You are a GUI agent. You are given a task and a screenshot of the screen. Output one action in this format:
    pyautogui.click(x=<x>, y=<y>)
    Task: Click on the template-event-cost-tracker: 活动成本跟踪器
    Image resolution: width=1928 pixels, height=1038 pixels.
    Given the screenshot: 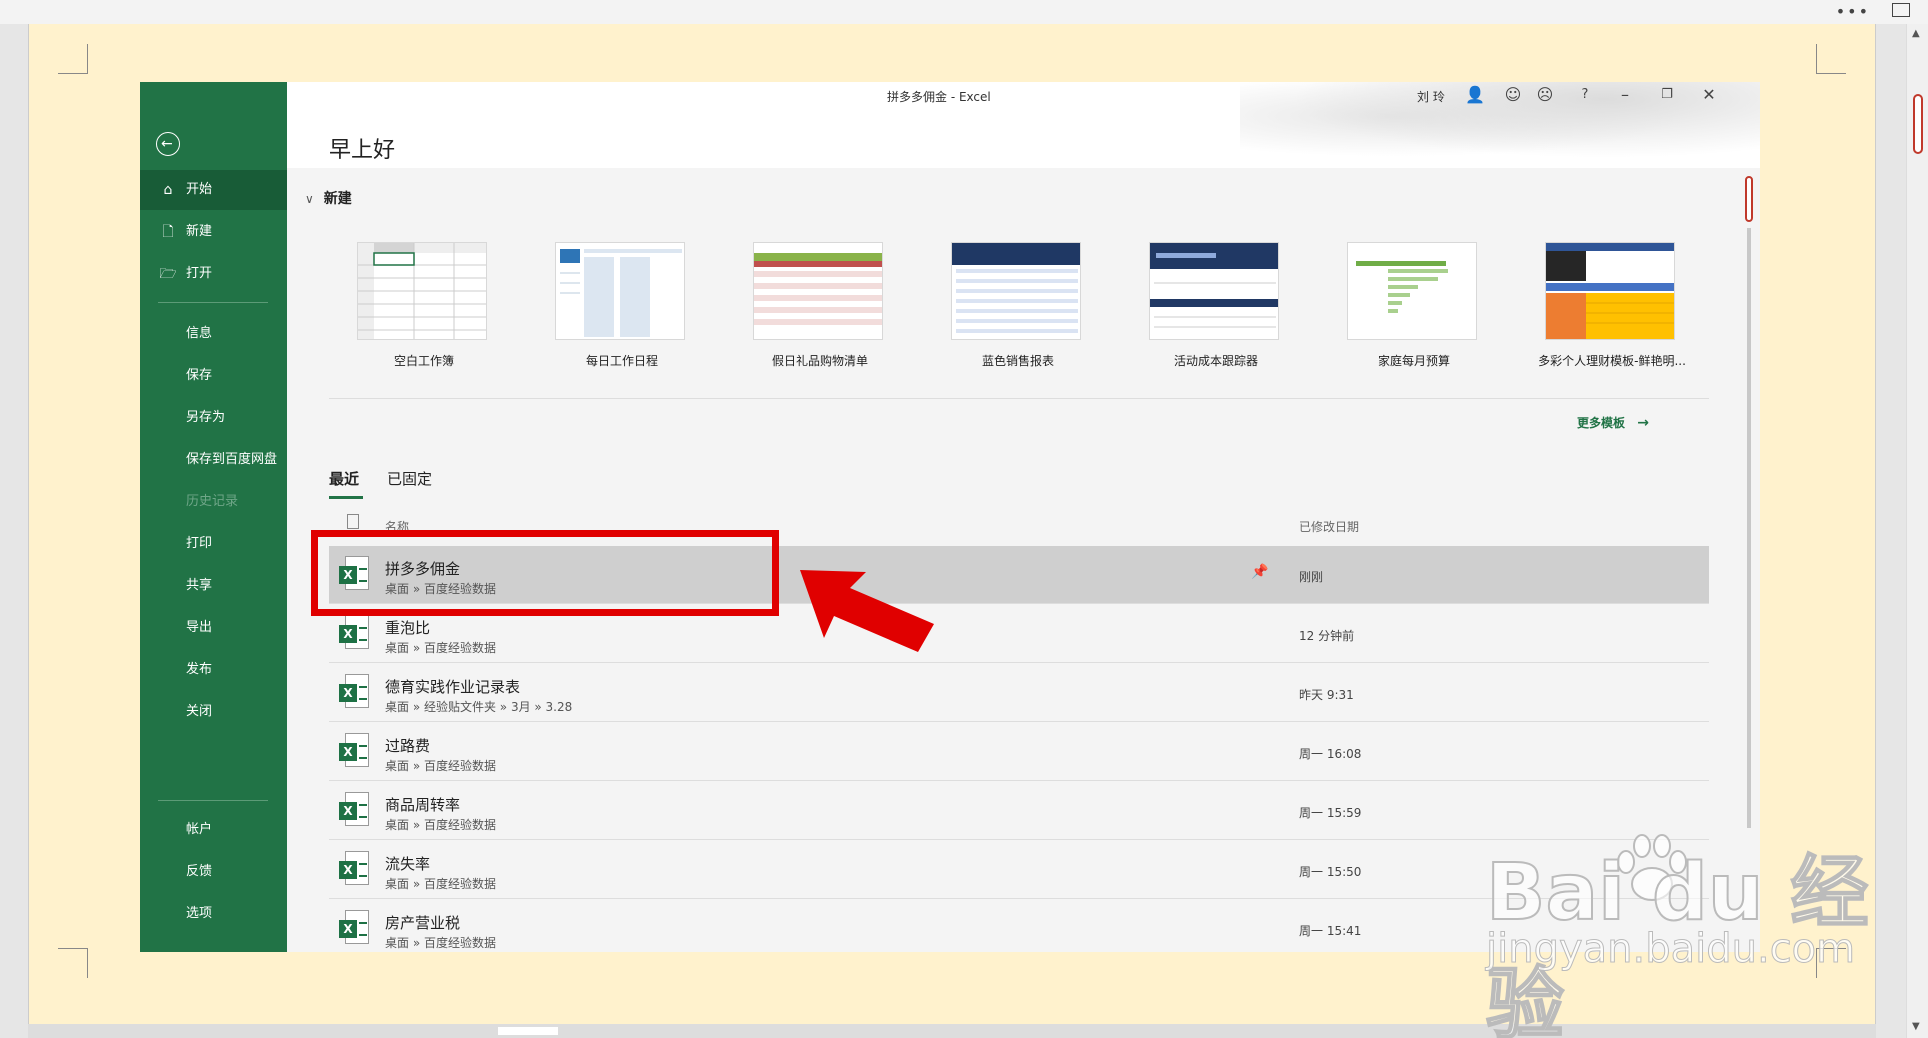 What is the action you would take?
    pyautogui.click(x=1216, y=312)
    